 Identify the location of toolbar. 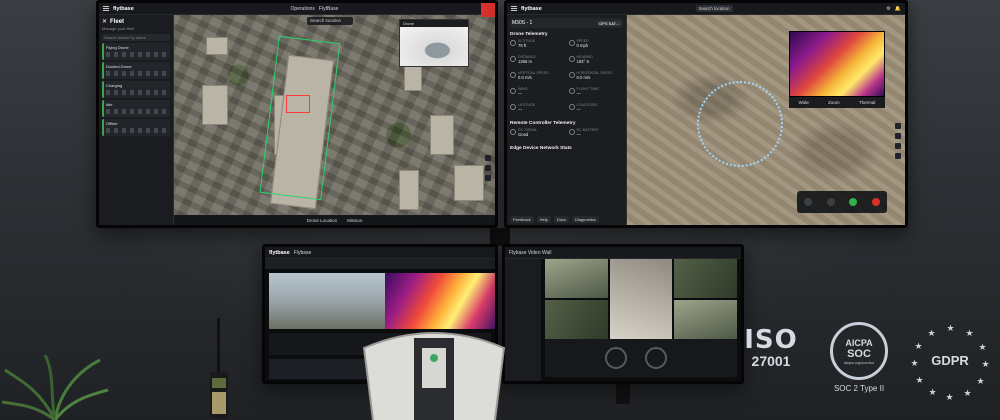
(380, 264).